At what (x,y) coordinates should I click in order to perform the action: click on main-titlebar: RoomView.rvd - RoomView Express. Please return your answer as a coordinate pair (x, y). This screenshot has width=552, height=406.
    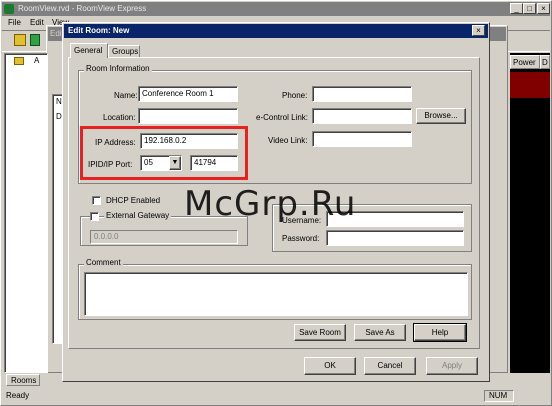
    Looking at the image, I should click on (276, 9).